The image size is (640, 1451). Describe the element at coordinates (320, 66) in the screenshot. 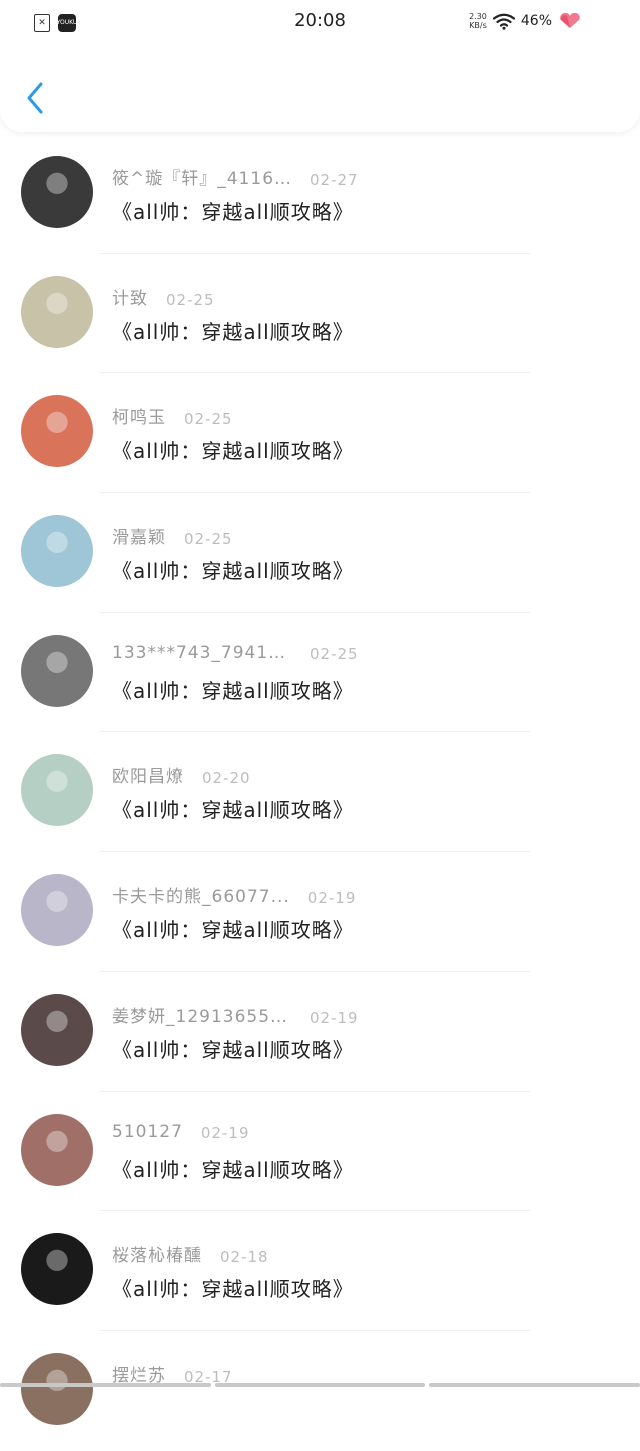

I see `header-bar: ✕ YOUKU 20:08 2.30 KB/s 46%` at that location.